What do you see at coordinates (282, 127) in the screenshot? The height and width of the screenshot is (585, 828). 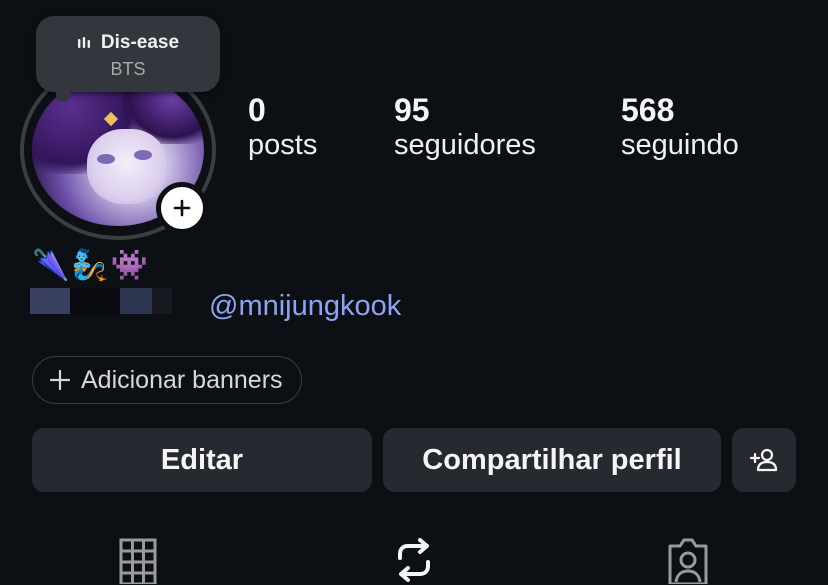 I see `posts-stat: 0 posts` at bounding box center [282, 127].